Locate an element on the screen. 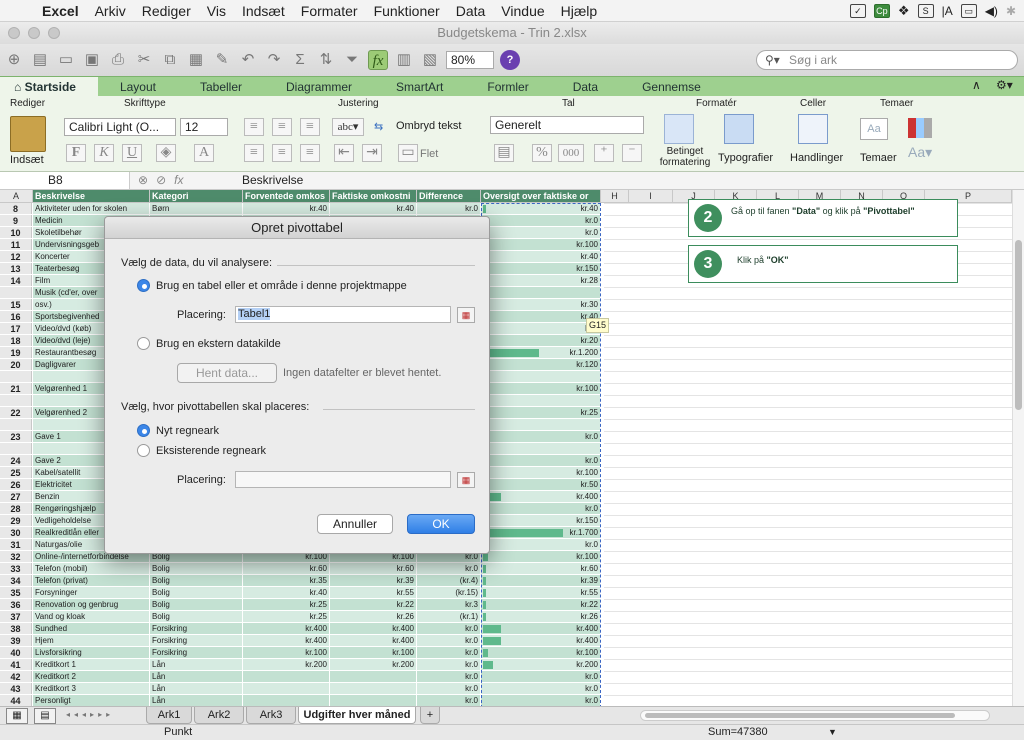  menu-item: Vis is located at coordinates (216, 11).